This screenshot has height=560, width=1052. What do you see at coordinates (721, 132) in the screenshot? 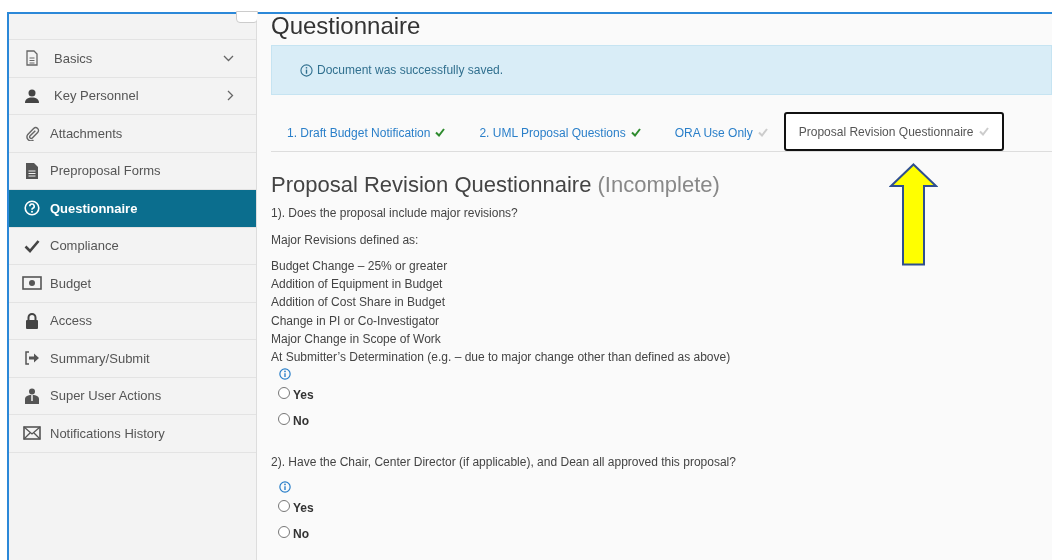
I see `tab: ORA Use Only` at bounding box center [721, 132].